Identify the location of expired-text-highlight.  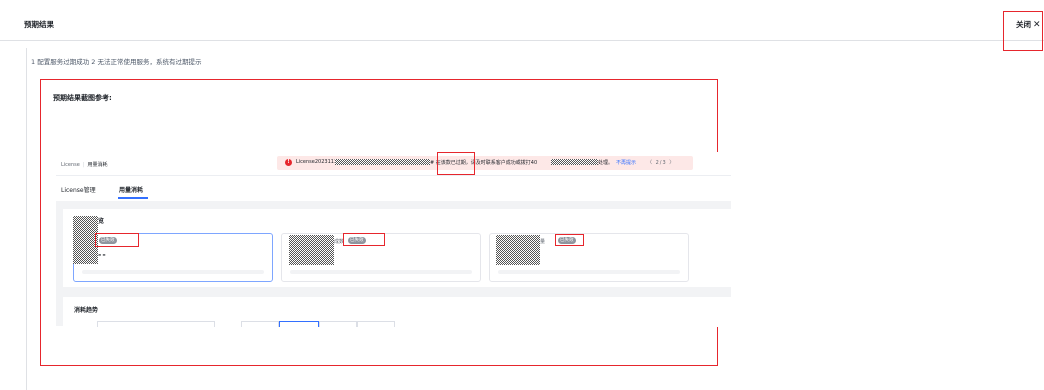
(456, 163).